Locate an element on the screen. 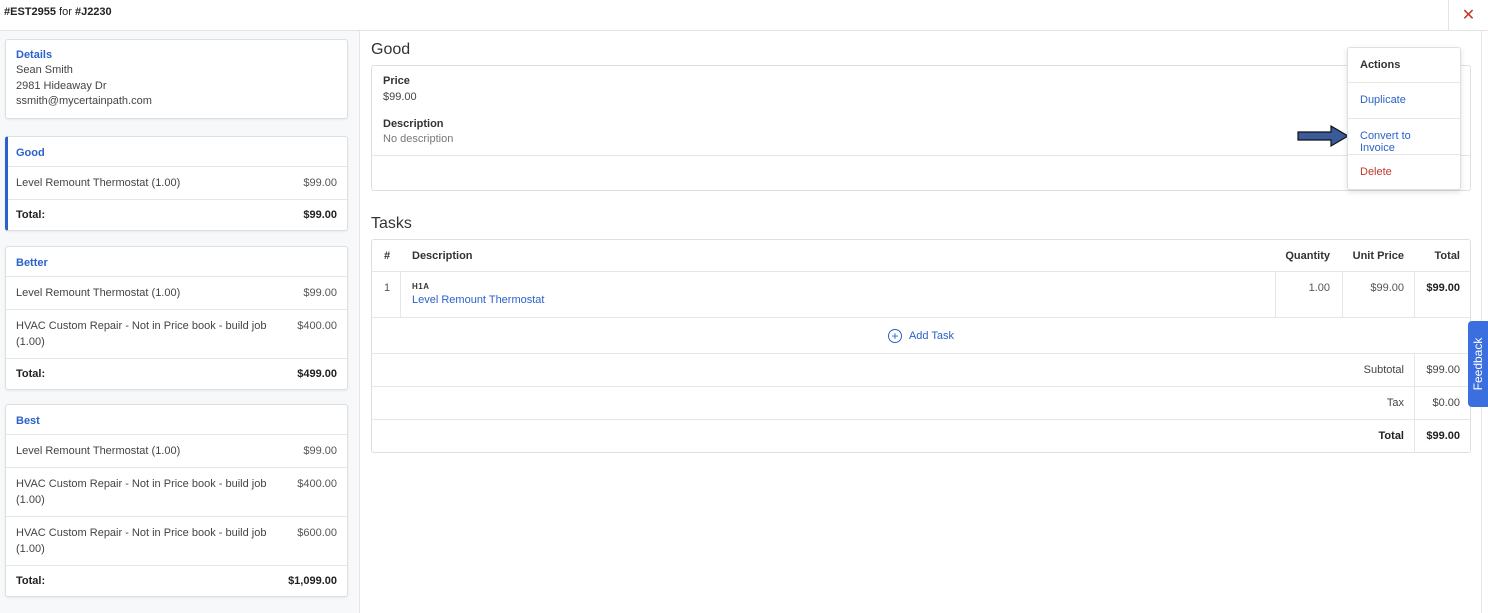  col-total: Total is located at coordinates (1447, 256).